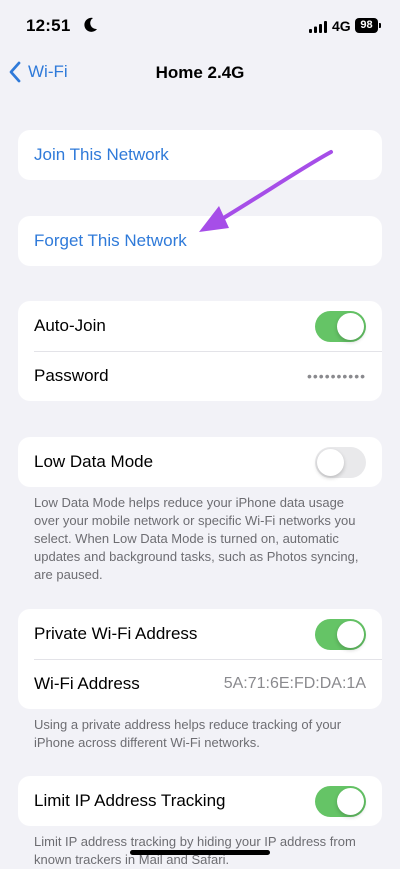 This screenshot has width=400, height=869. I want to click on password-label: Password, so click(71, 375).